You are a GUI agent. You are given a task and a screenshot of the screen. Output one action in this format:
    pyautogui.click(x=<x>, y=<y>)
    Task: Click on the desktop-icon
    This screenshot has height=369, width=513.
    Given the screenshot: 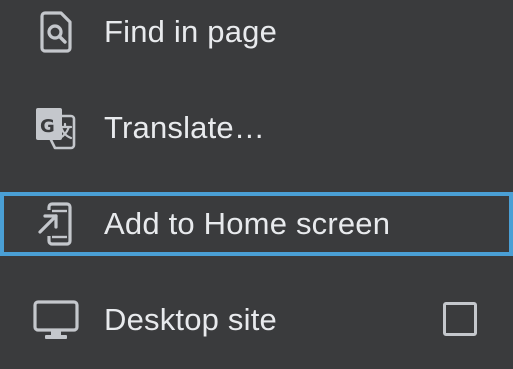 What is the action you would take?
    pyautogui.click(x=56, y=320)
    